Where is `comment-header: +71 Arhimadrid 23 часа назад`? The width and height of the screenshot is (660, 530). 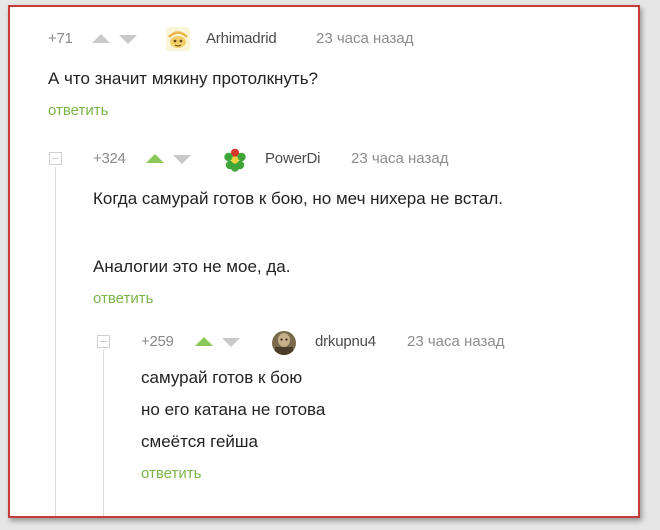 comment-header: +71 Arhimadrid 23 часа назад is located at coordinates (328, 39).